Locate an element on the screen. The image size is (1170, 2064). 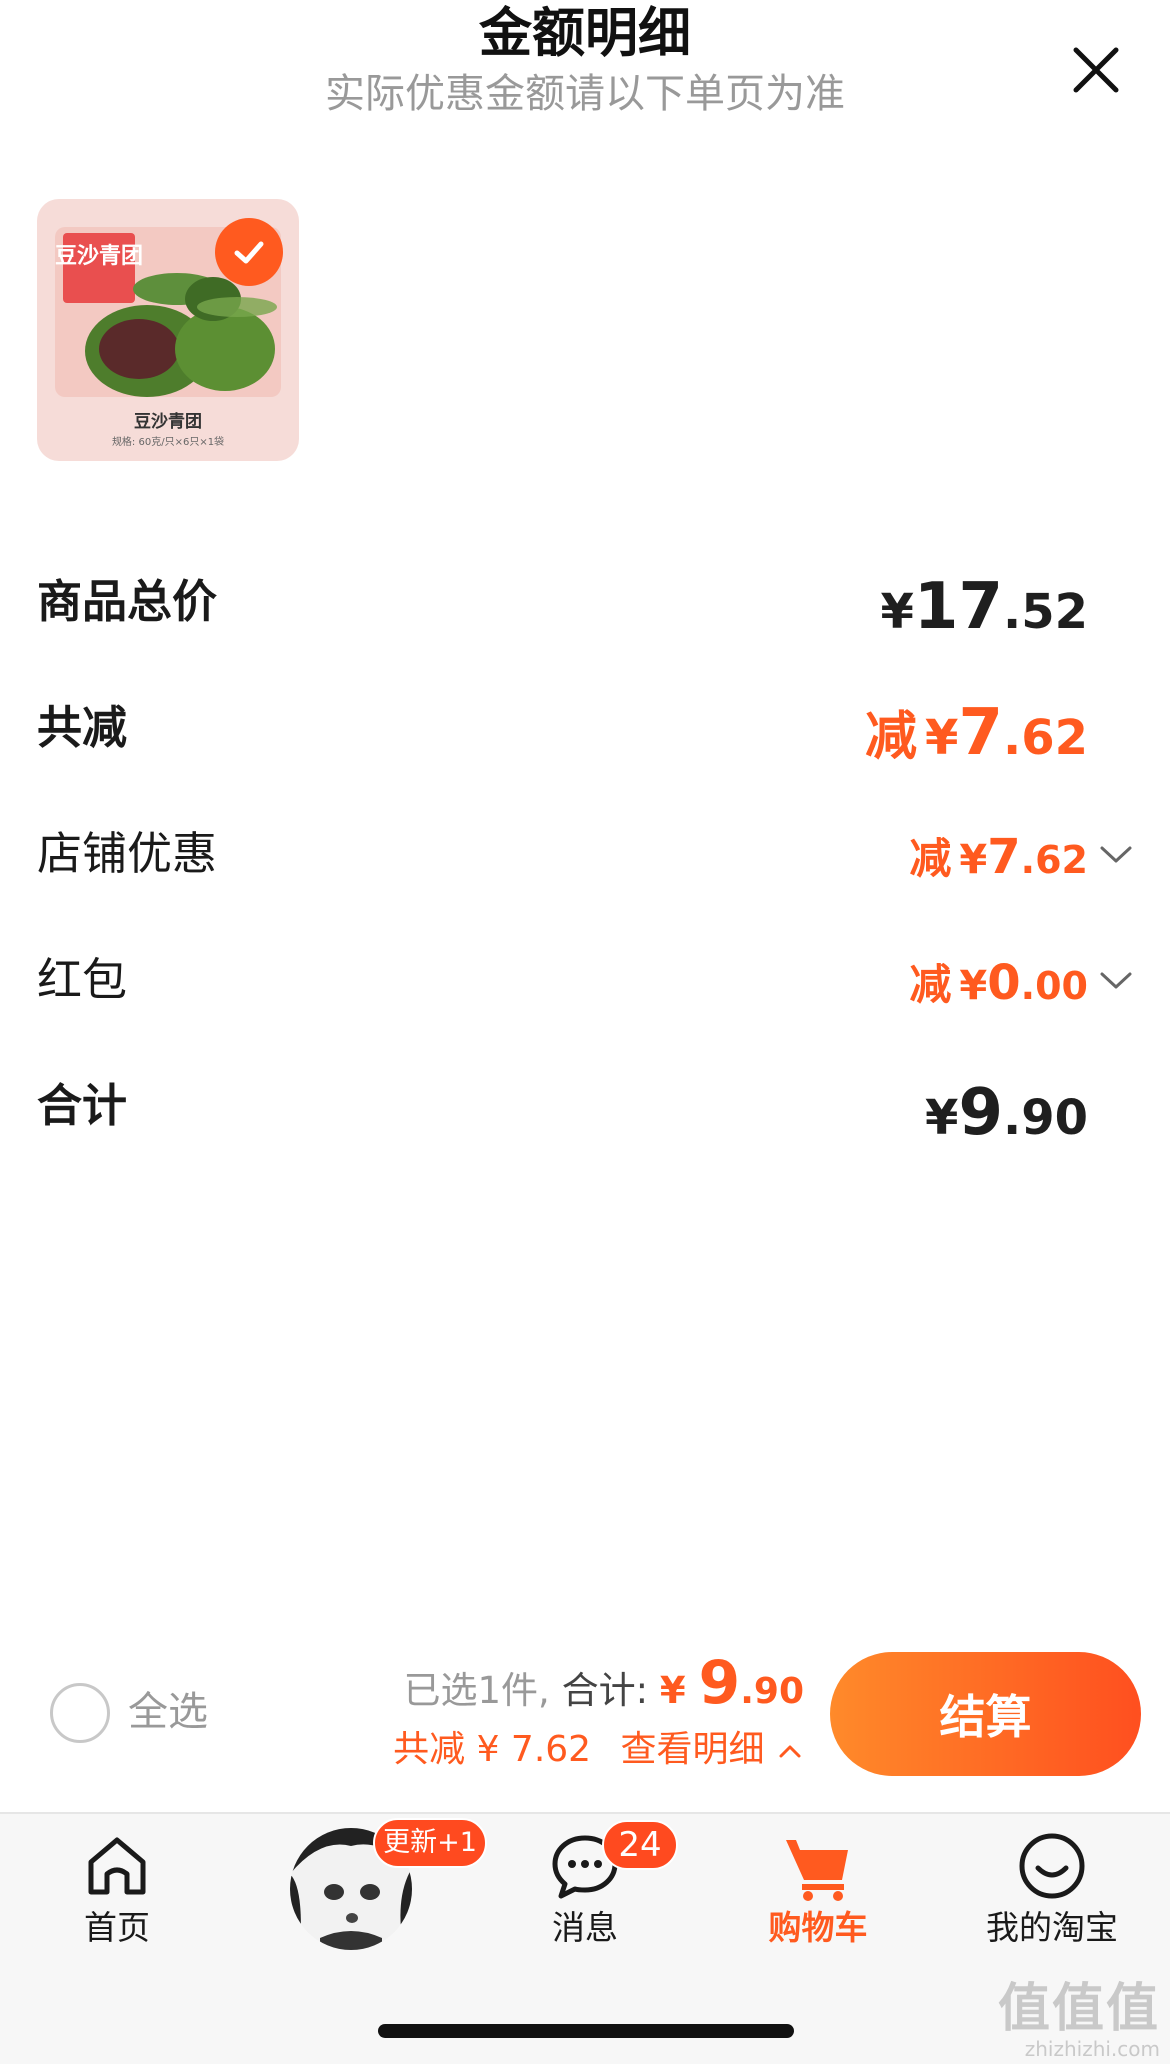
select-all-label: 全选 is located at coordinates (168, 1712).